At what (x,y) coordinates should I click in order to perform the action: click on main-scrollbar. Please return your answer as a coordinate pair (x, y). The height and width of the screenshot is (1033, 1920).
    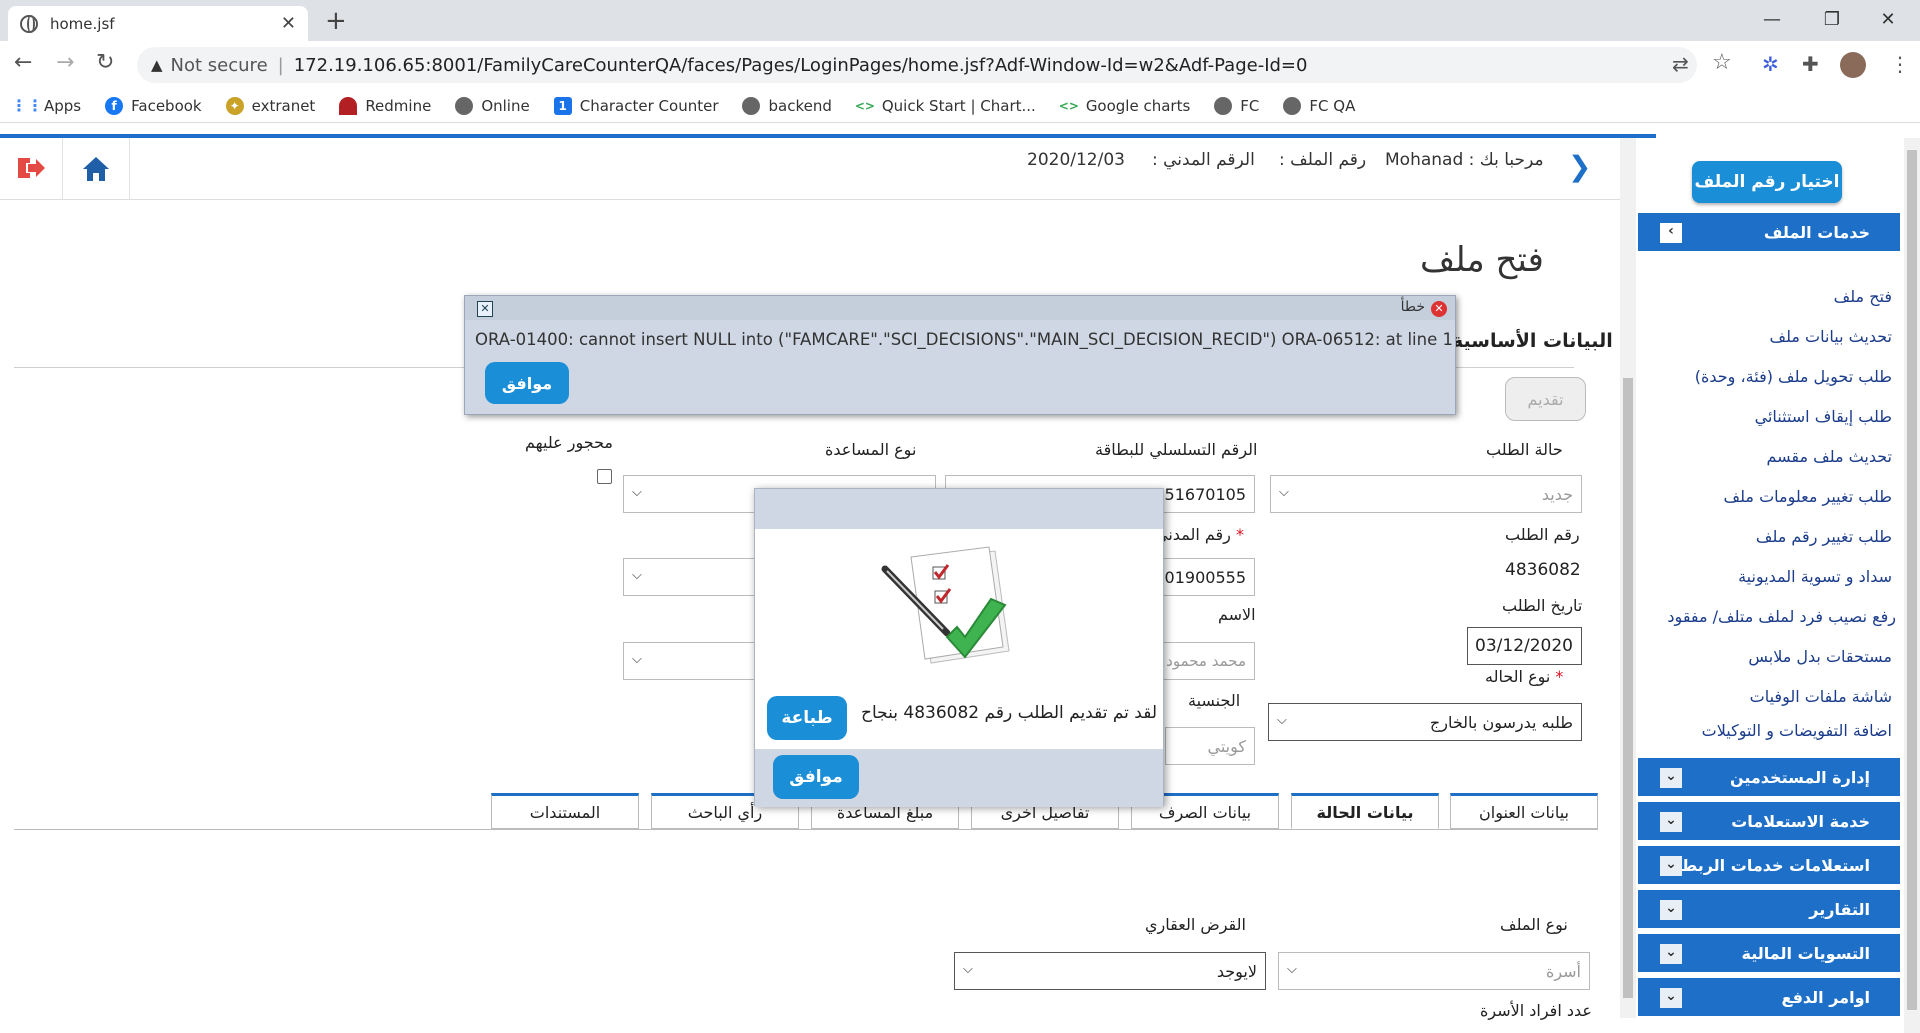
    Looking at the image, I should click on (1628, 578).